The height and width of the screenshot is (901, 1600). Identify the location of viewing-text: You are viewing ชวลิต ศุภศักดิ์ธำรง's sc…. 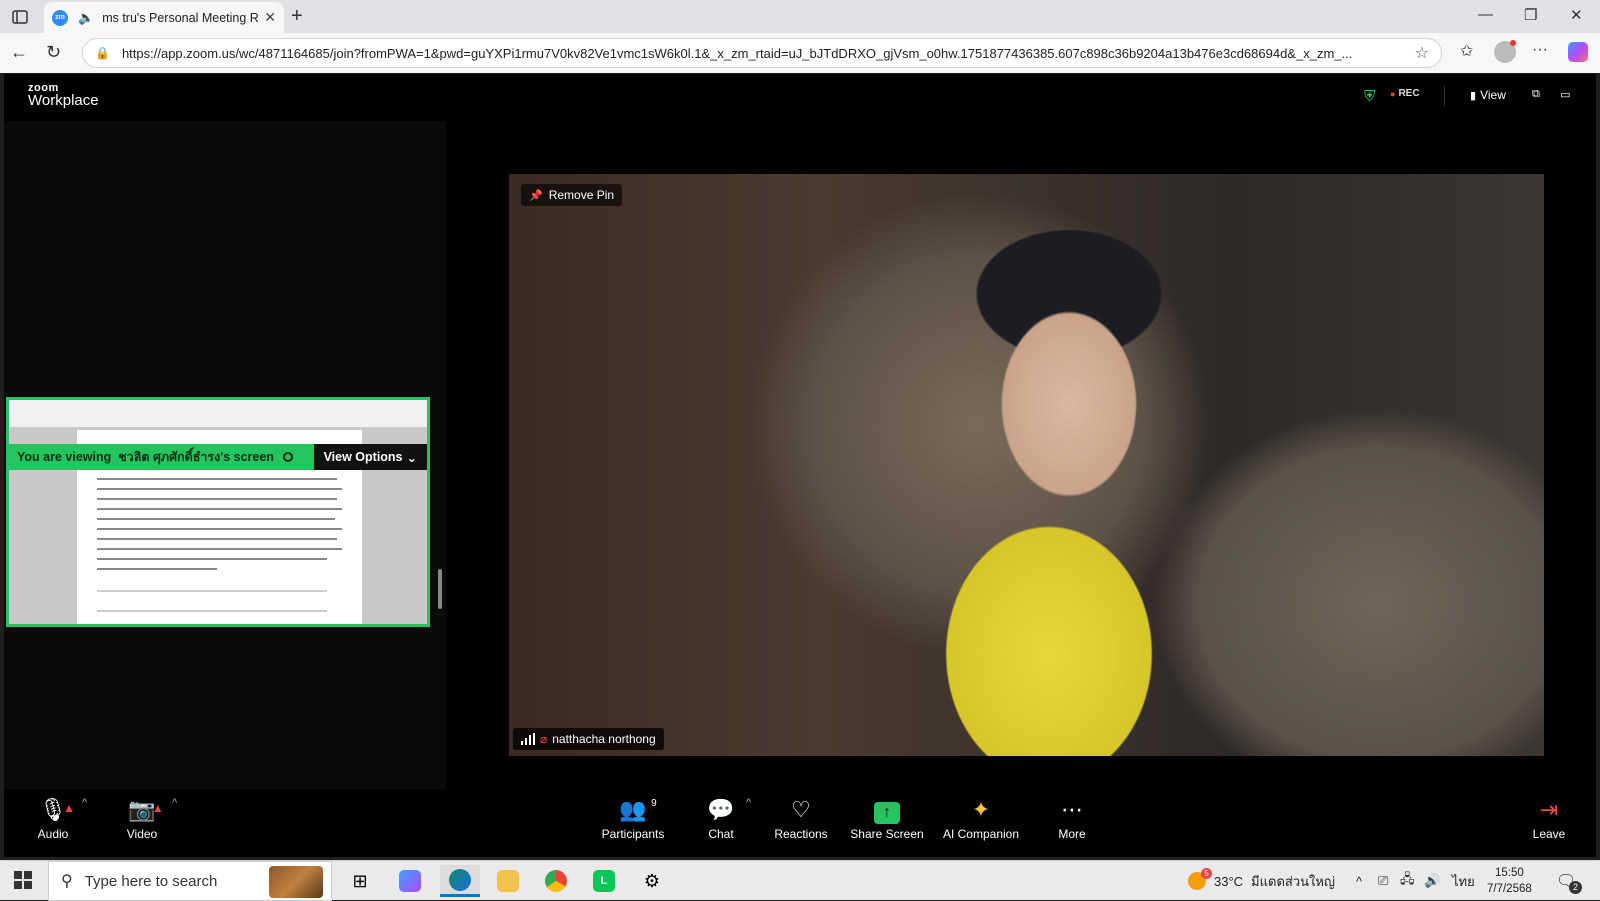
(161, 457).